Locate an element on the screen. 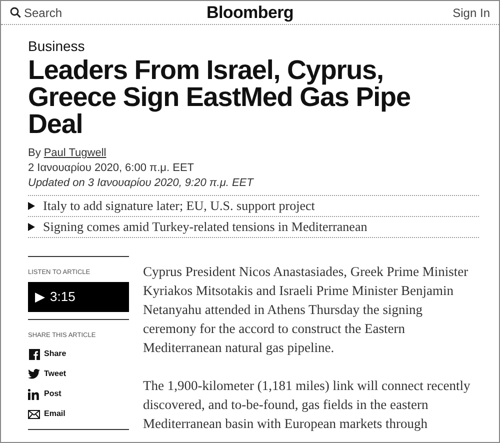 The width and height of the screenshot is (500, 443). share-link: Post is located at coordinates (53, 394).